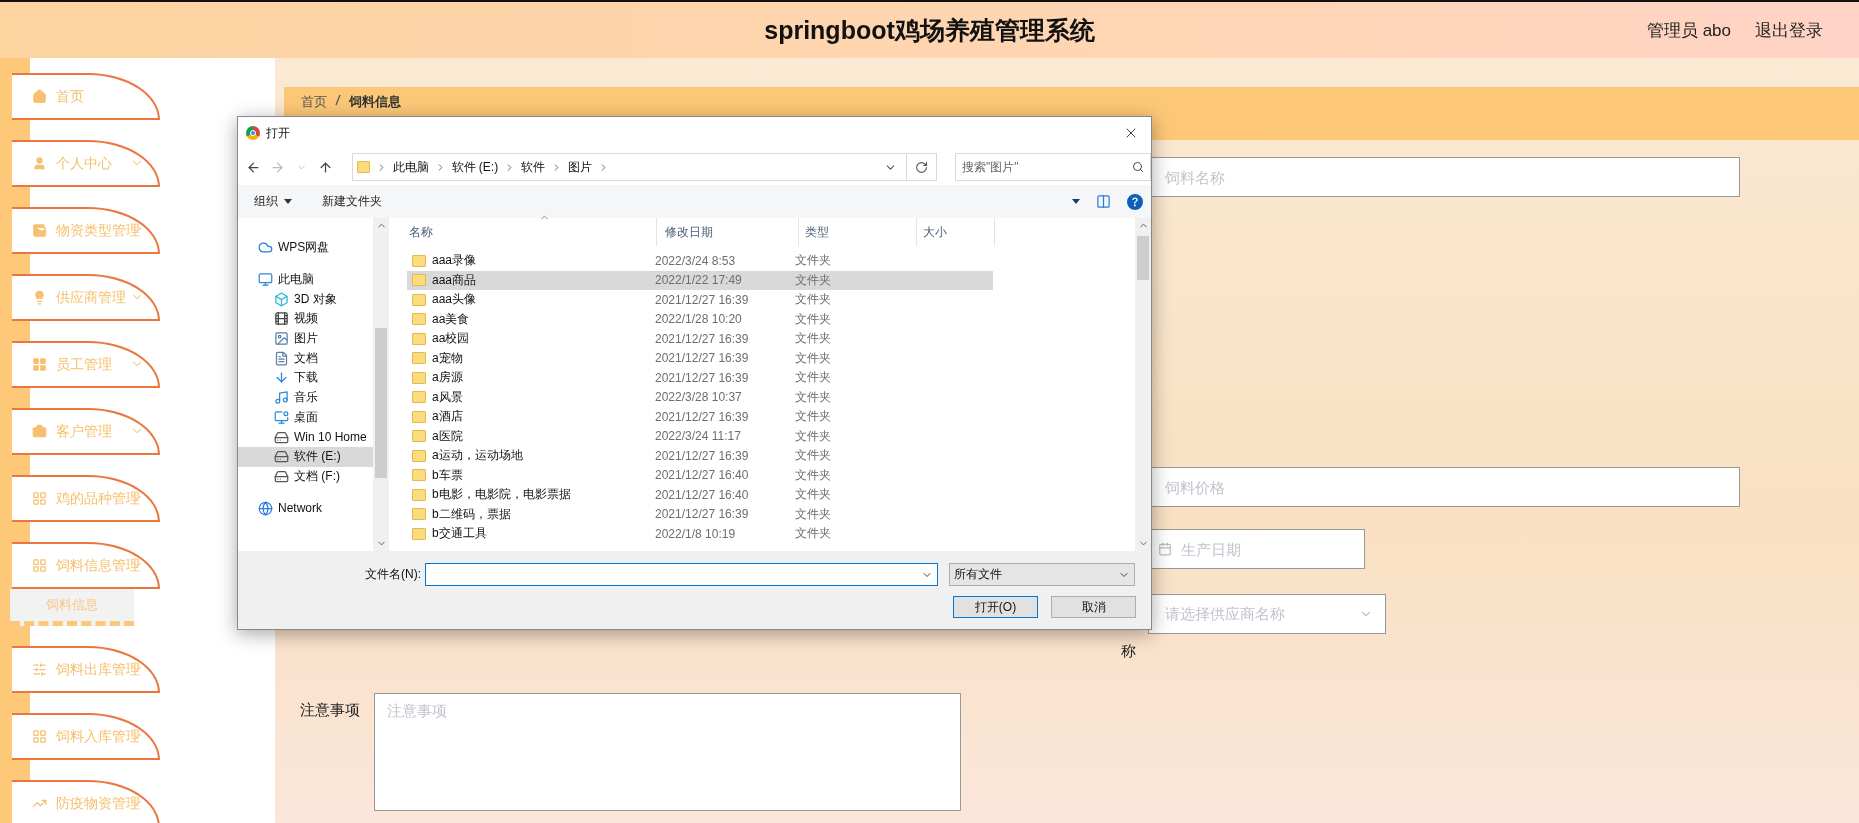 The height and width of the screenshot is (823, 1859). Describe the element at coordinates (447, 475) in the screenshot. I see `file-name: b车票` at that location.